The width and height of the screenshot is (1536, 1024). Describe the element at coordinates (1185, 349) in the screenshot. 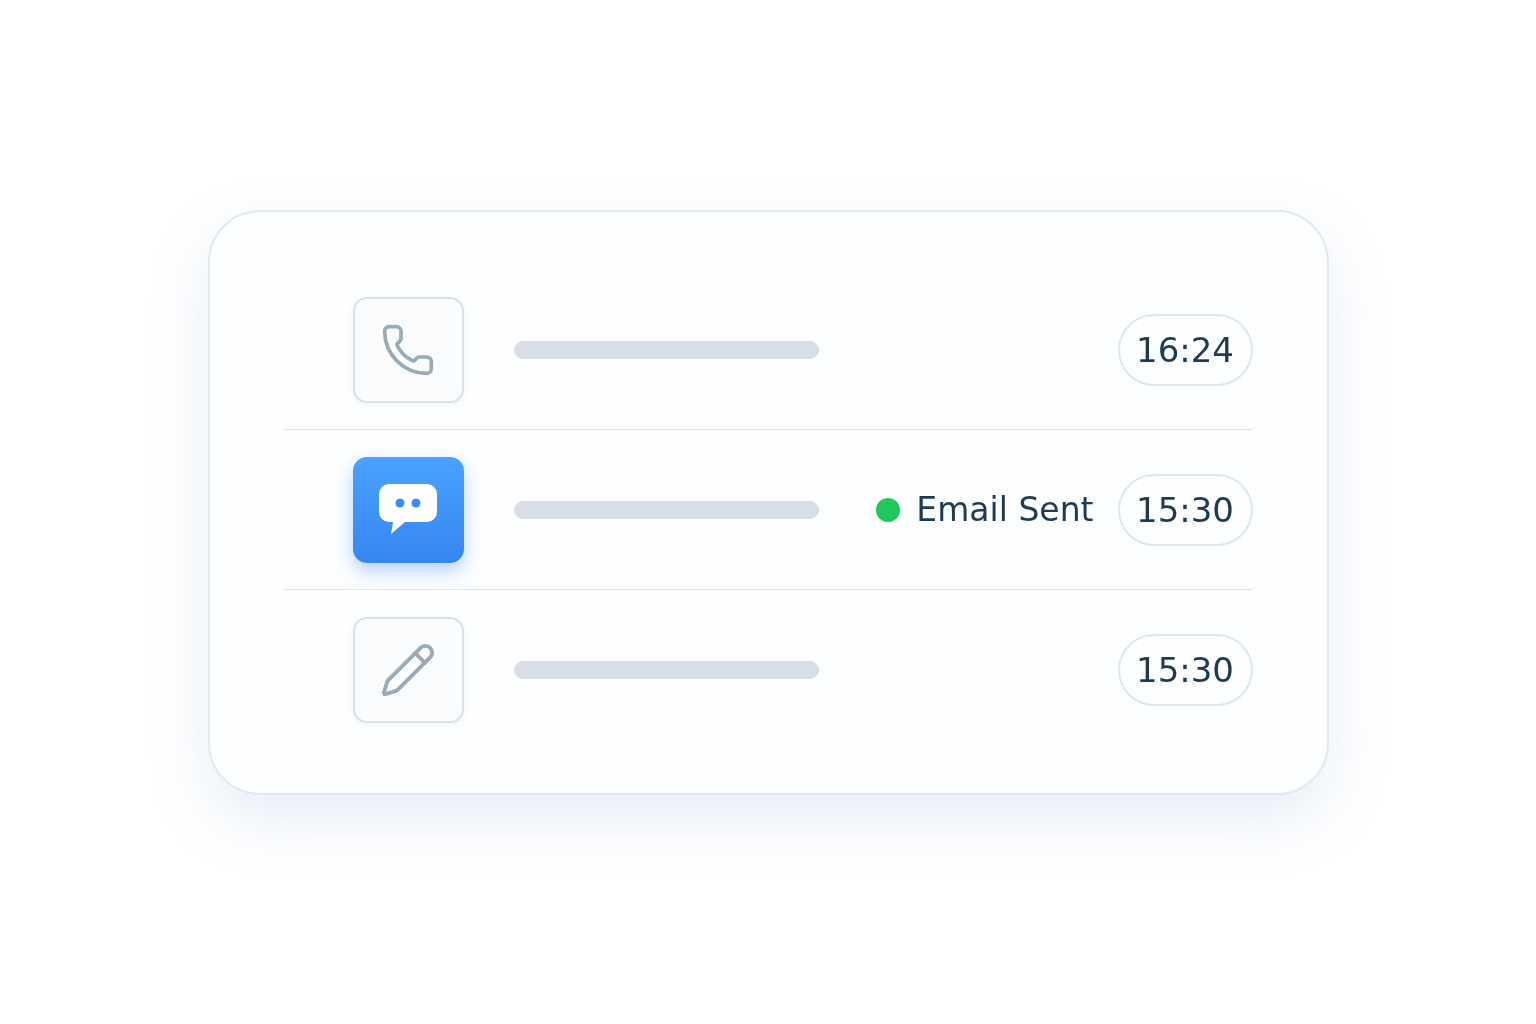

I see `time-label: 16:24` at that location.